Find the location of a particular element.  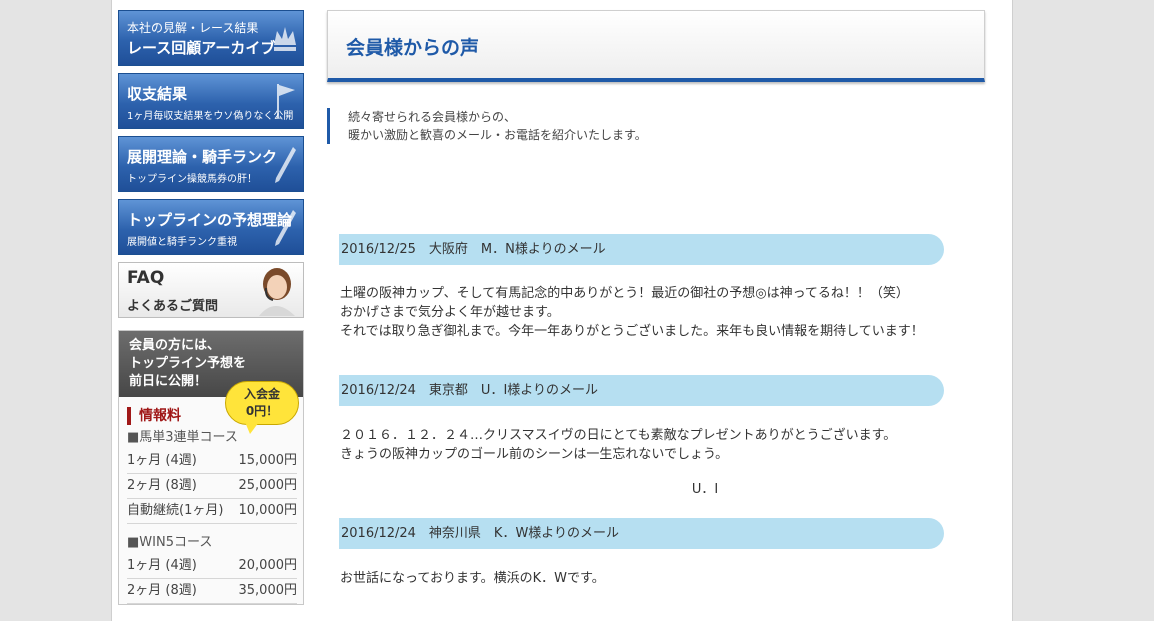

fee-price: 15,000円 is located at coordinates (268, 460).